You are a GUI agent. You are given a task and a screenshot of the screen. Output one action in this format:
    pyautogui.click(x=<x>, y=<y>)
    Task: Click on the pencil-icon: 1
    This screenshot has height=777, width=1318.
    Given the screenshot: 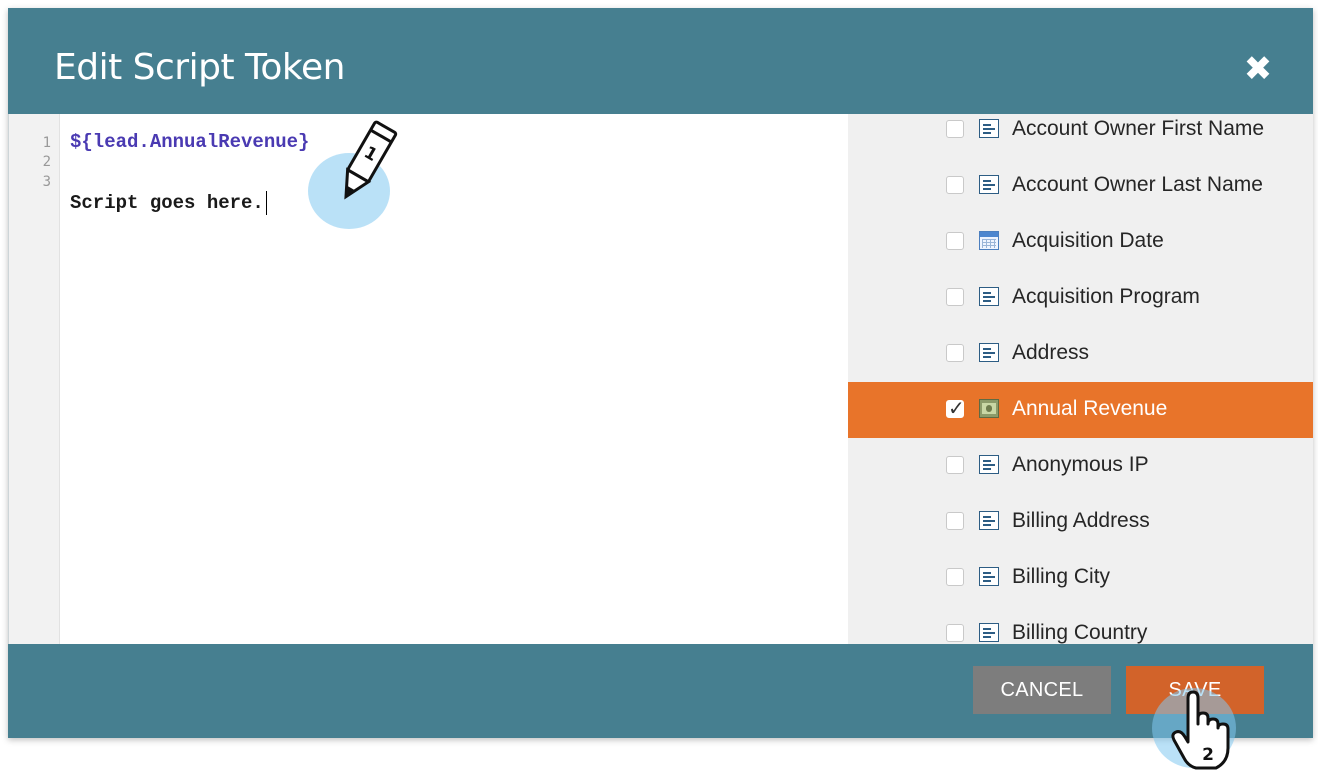 What is the action you would take?
    pyautogui.click(x=371, y=160)
    